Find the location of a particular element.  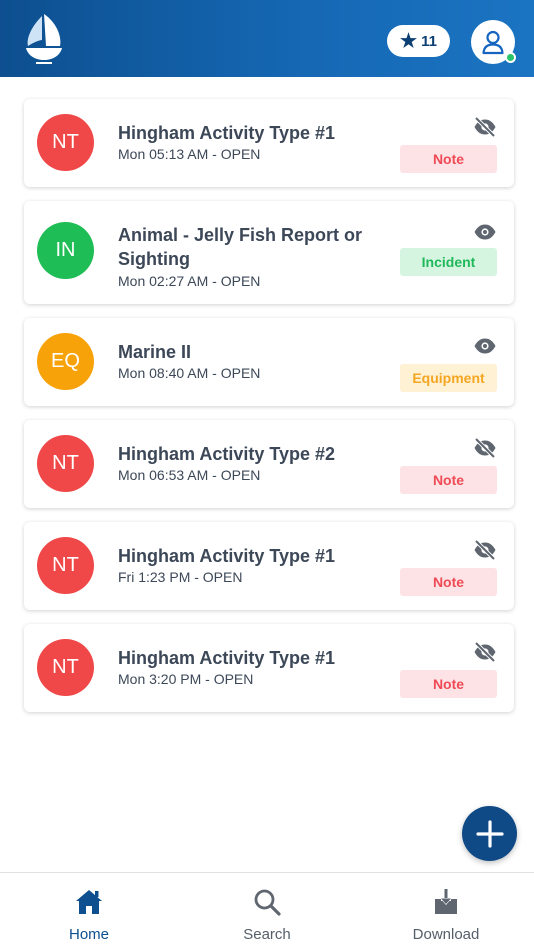

nav-home: Home is located at coordinates (89, 915).